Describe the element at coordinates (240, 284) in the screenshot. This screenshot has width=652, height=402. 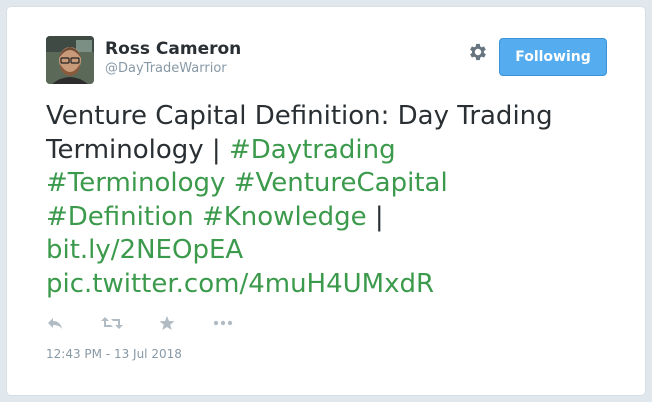
I see `pic-link: pic.twitter.com/4muH4UMxdR` at that location.